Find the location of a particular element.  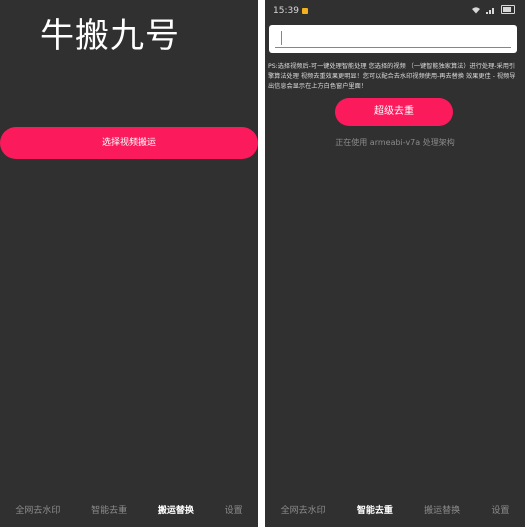

output-input-box is located at coordinates (393, 39).